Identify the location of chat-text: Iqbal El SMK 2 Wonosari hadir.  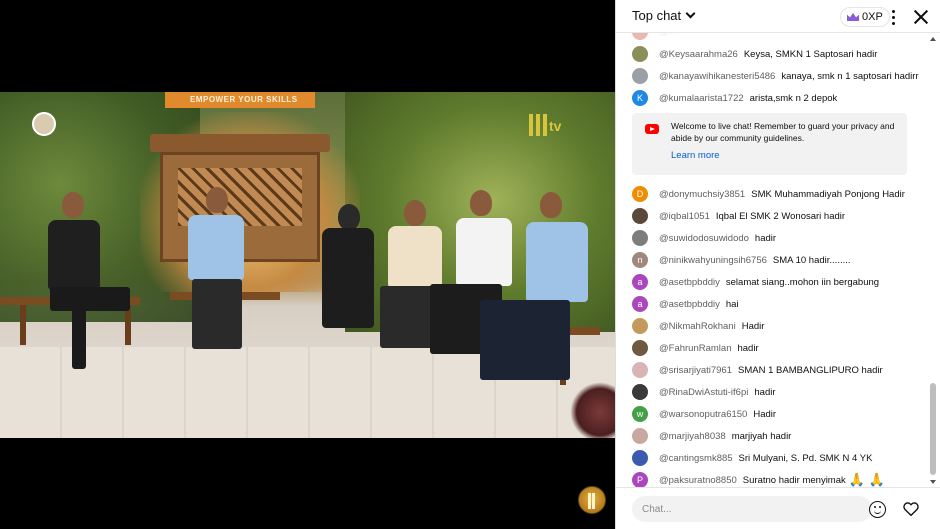
(780, 216).